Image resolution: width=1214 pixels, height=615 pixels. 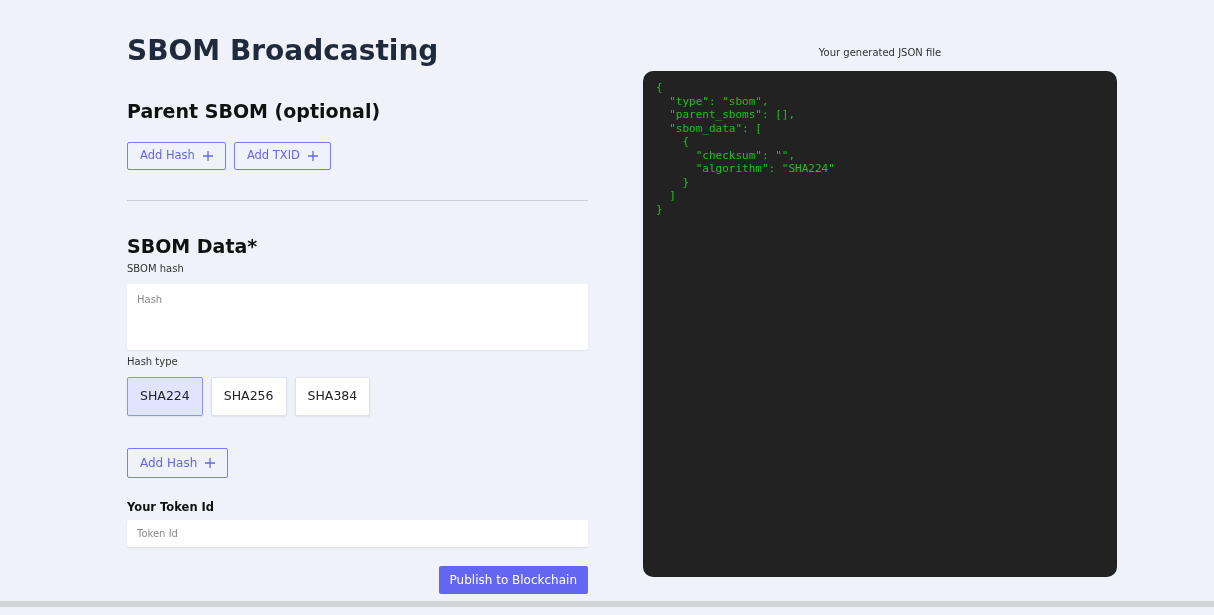 I want to click on publish-button: Publish to Blockchain, so click(x=513, y=580).